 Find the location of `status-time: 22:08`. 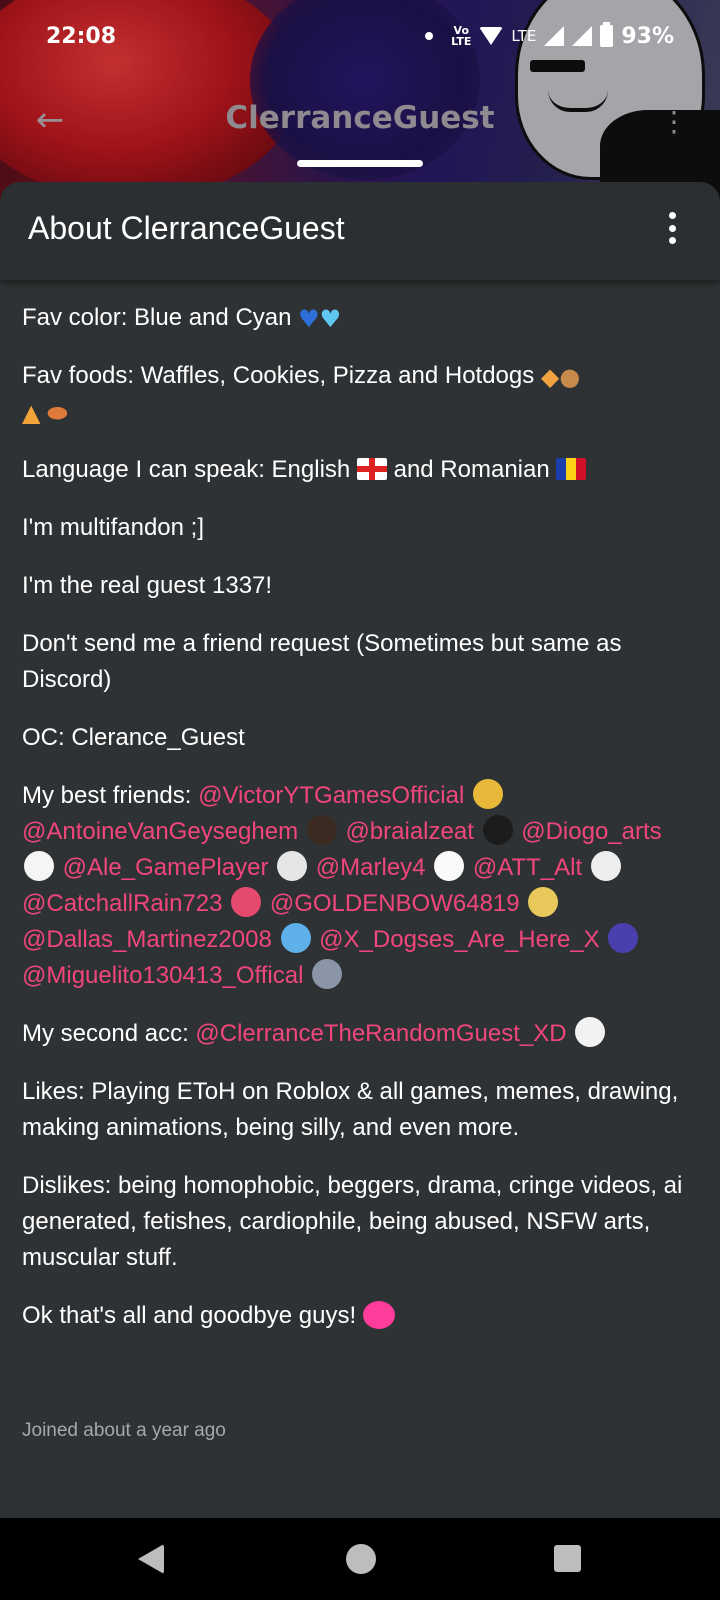

status-time: 22:08 is located at coordinates (81, 36).